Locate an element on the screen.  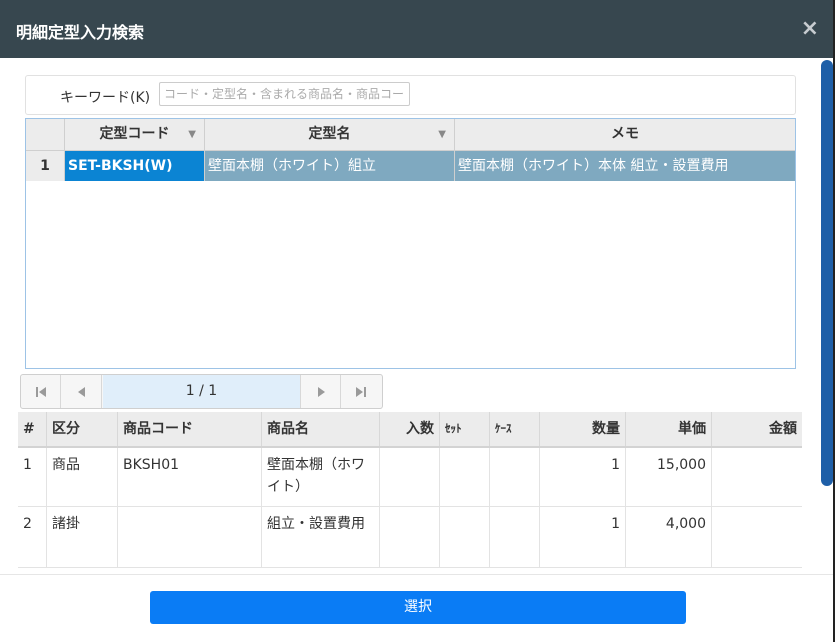
column-header-label: メモ is located at coordinates (625, 134).